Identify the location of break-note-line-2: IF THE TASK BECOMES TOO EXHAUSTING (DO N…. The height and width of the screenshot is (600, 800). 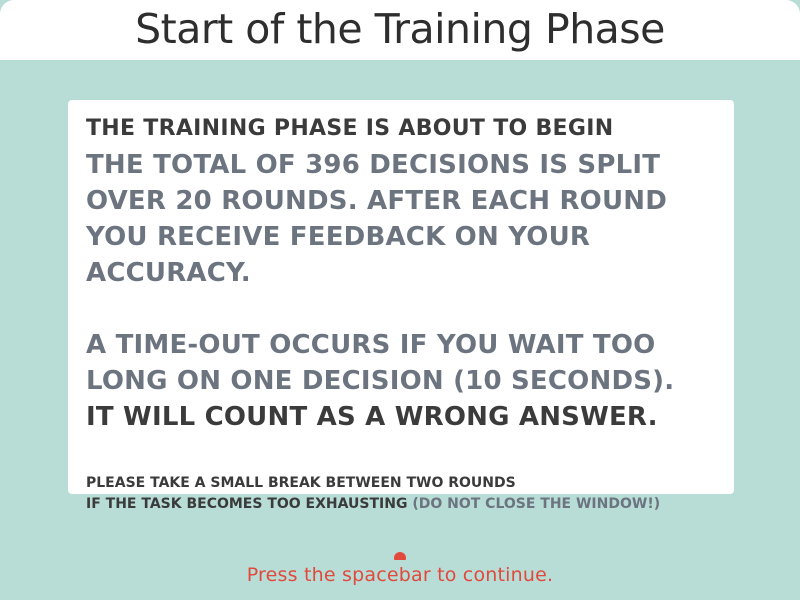
(410, 504).